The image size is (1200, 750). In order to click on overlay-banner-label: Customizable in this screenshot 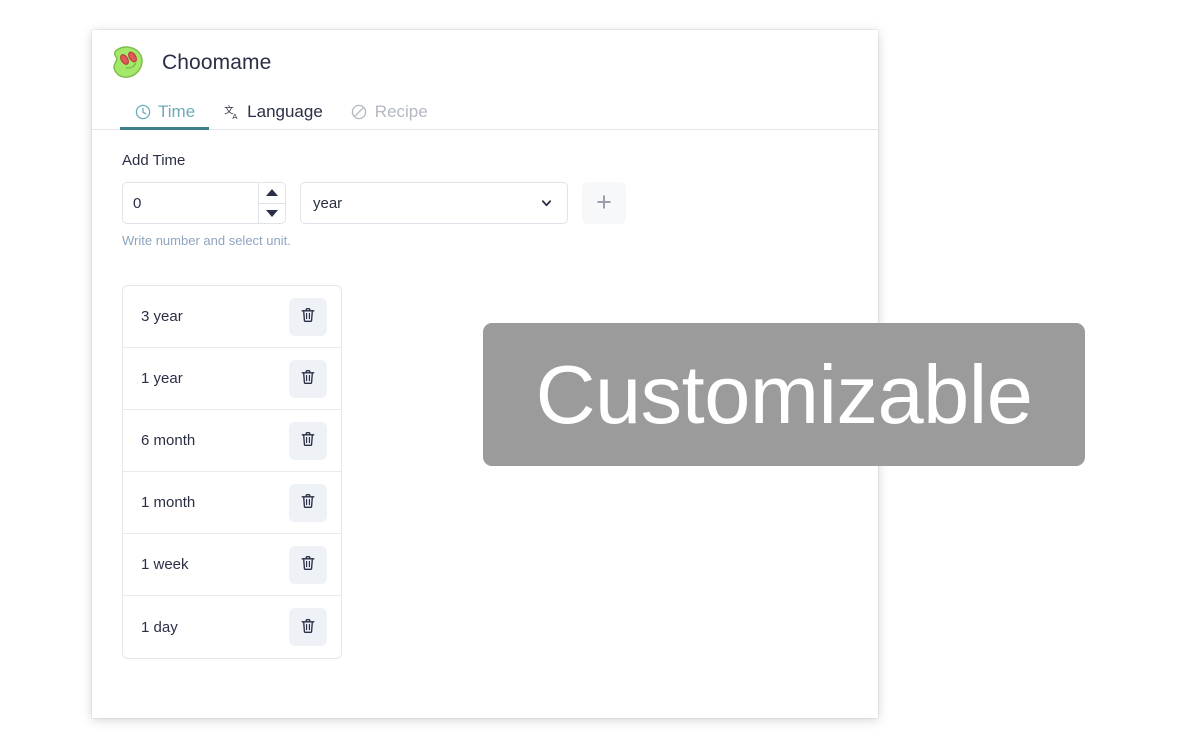, I will do `click(784, 394)`.